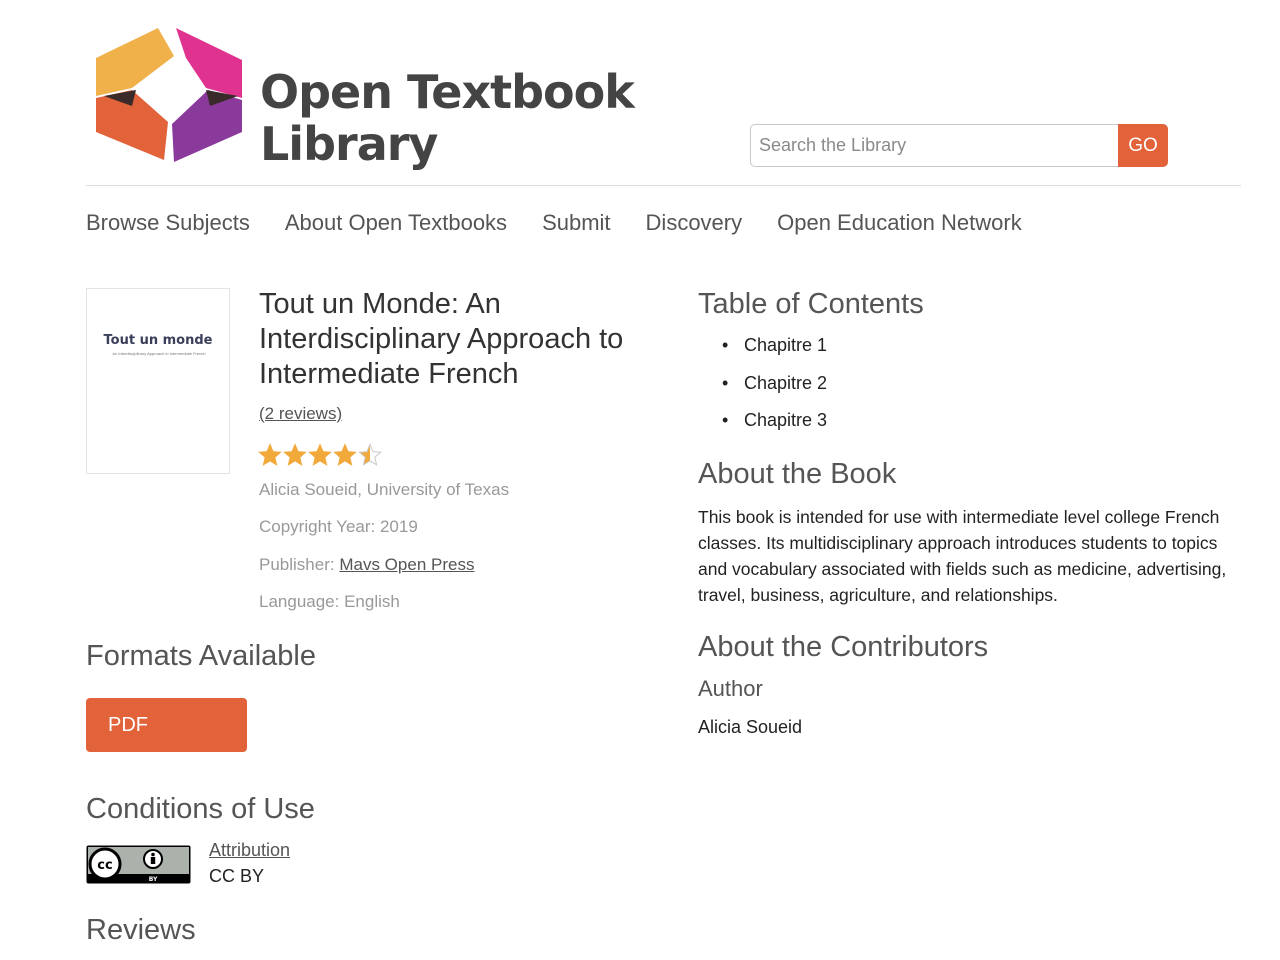 The height and width of the screenshot is (960, 1280). Describe the element at coordinates (200, 809) in the screenshot. I see `conditions-heading: Conditions of Use` at that location.